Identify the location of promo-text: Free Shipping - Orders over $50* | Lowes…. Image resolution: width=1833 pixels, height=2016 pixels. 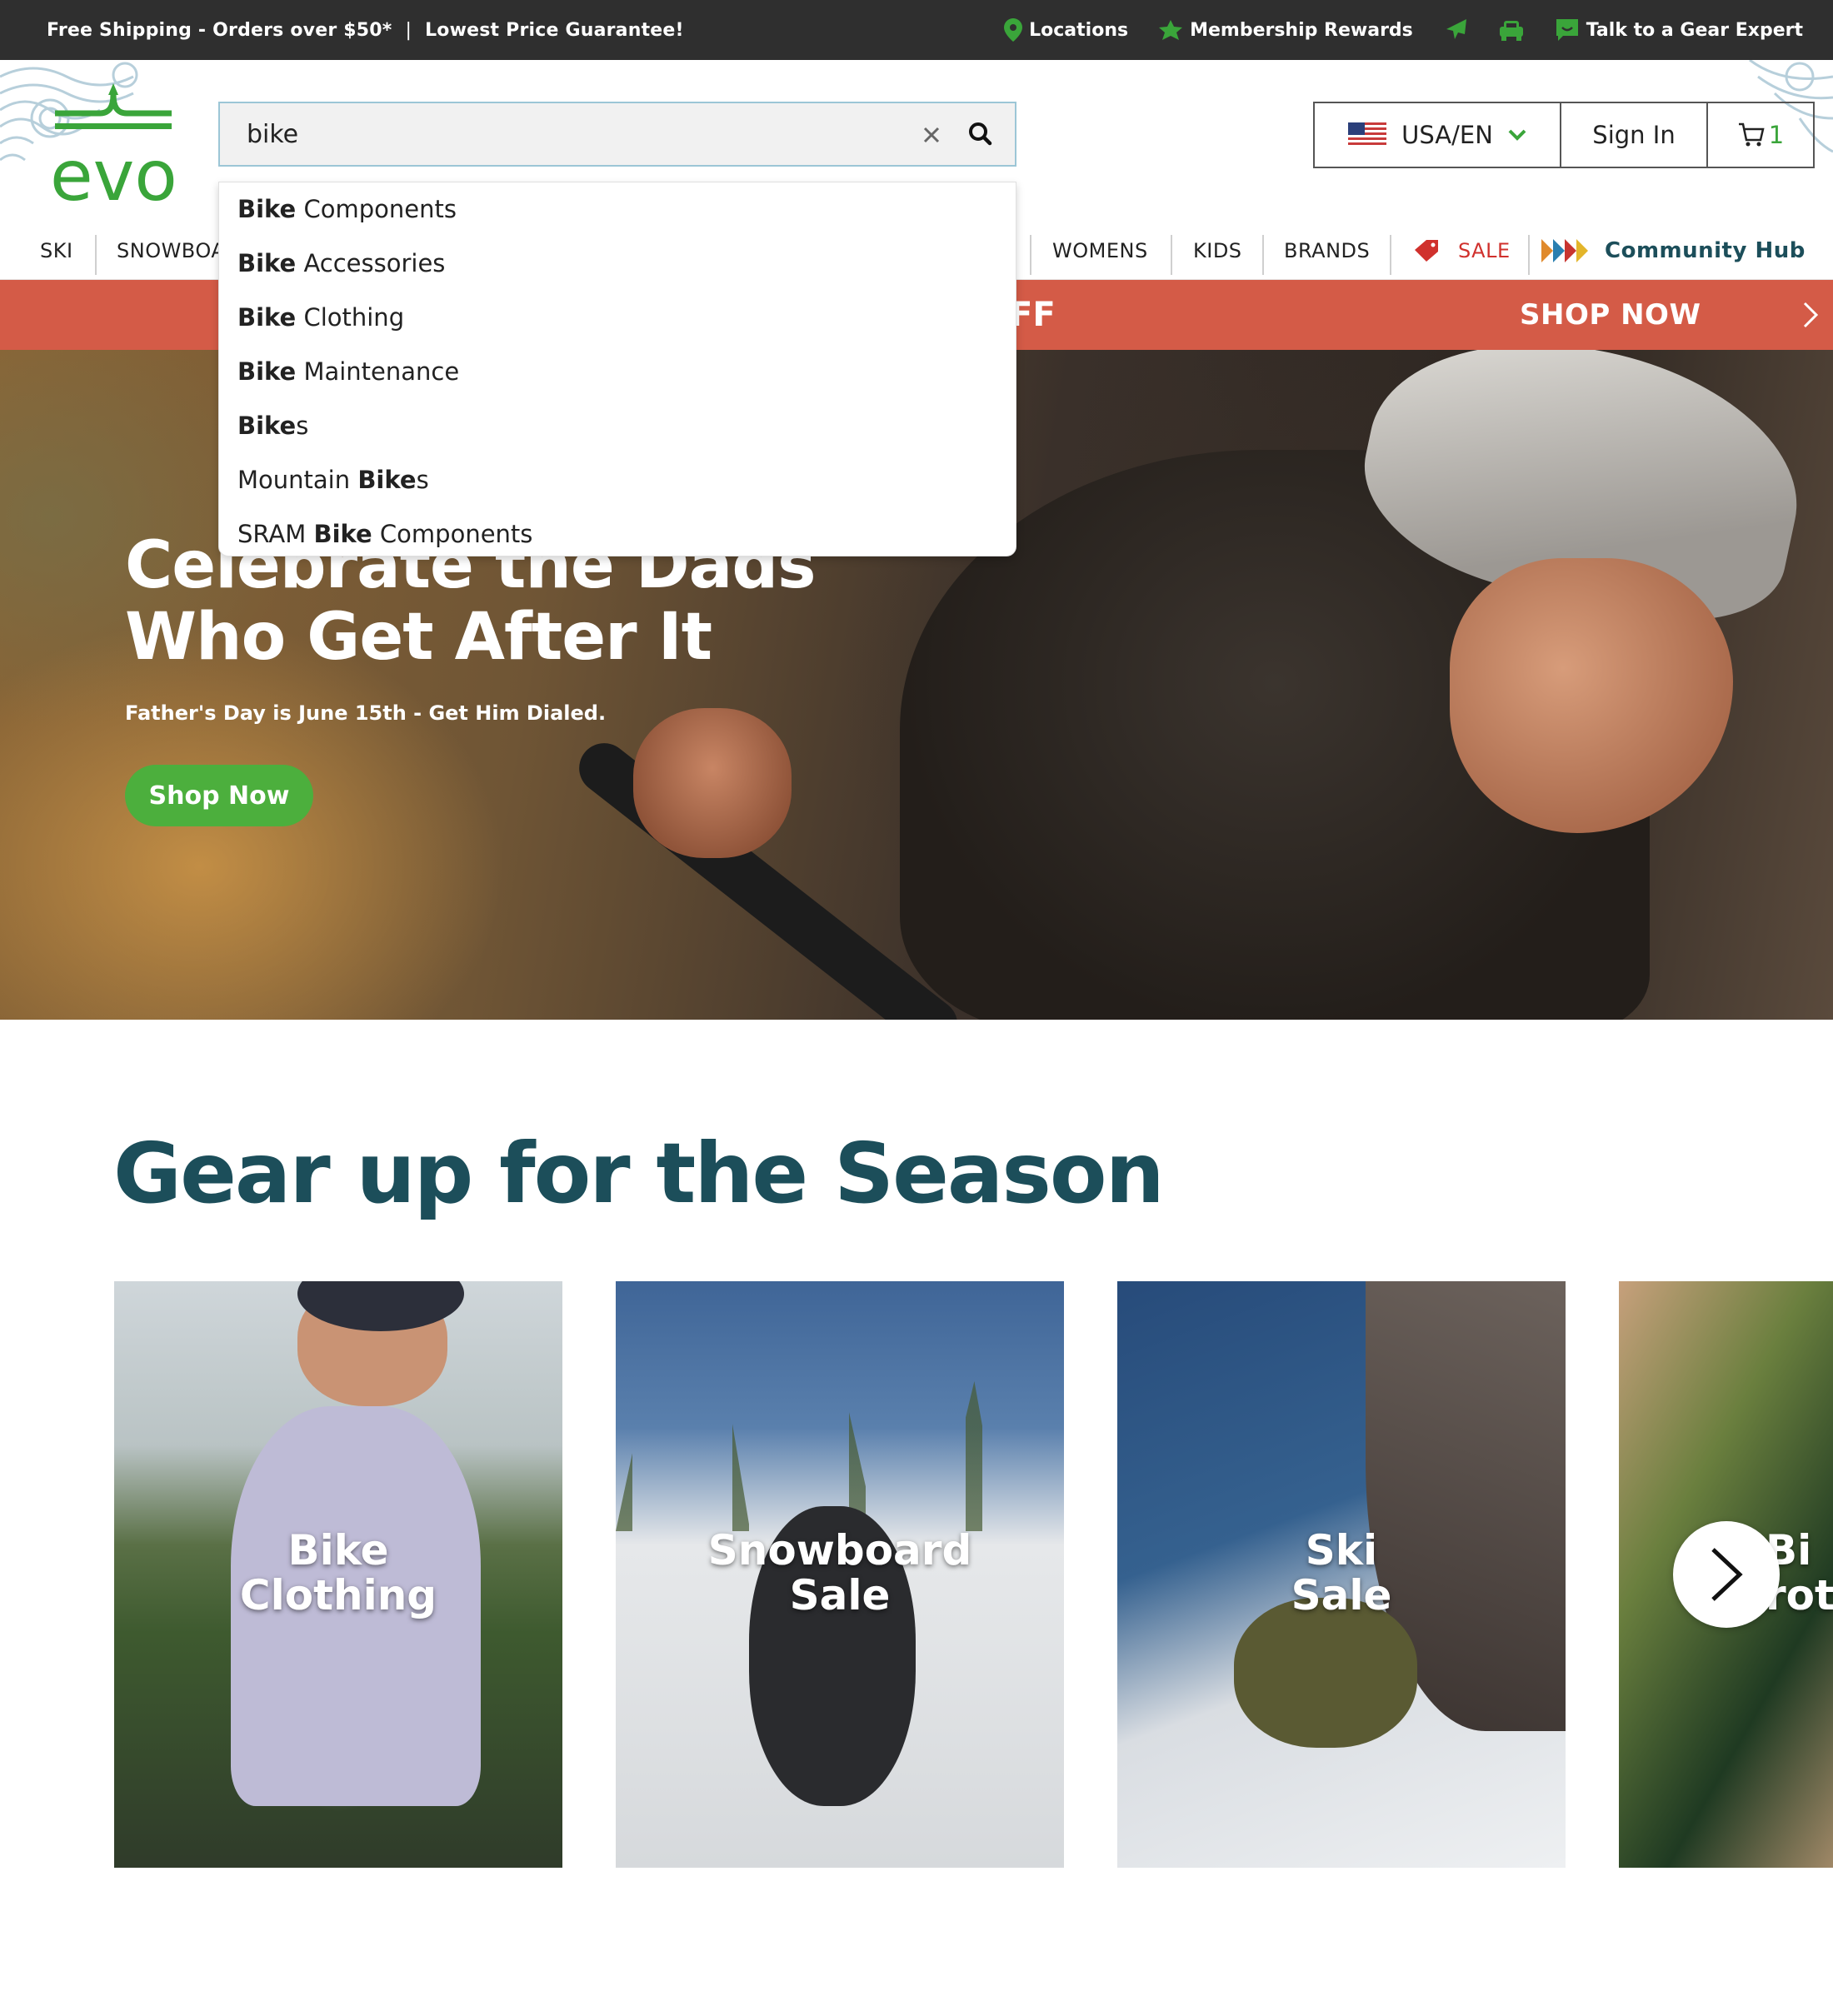
(365, 30).